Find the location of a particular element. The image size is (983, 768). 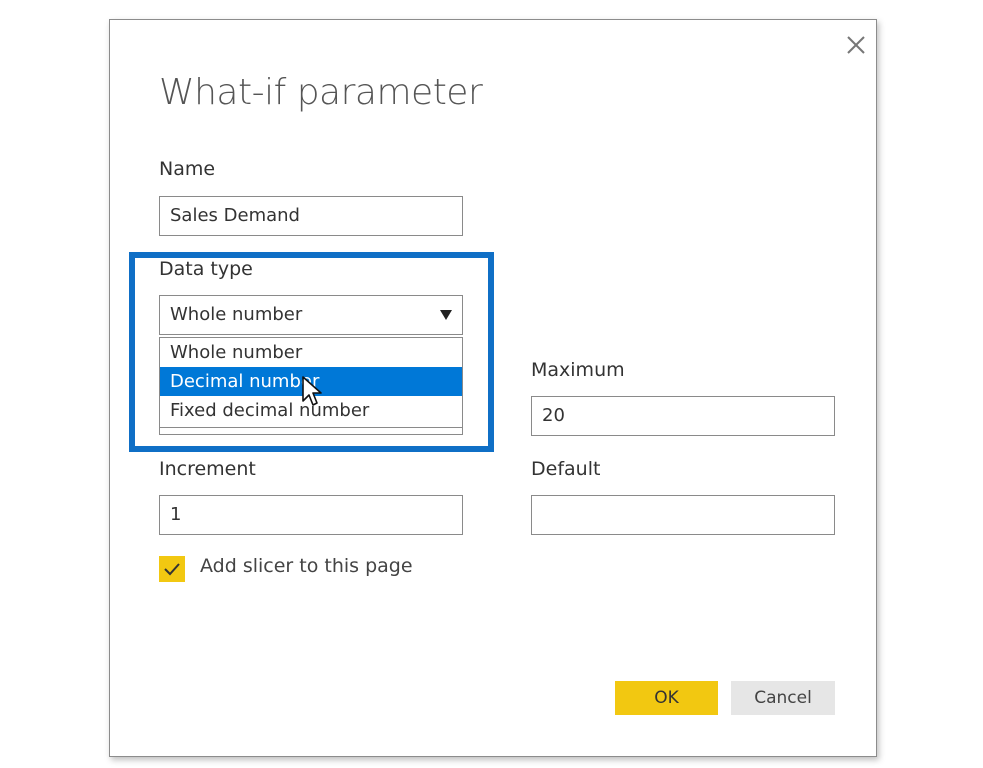

maximum-label: Maximum is located at coordinates (578, 370).